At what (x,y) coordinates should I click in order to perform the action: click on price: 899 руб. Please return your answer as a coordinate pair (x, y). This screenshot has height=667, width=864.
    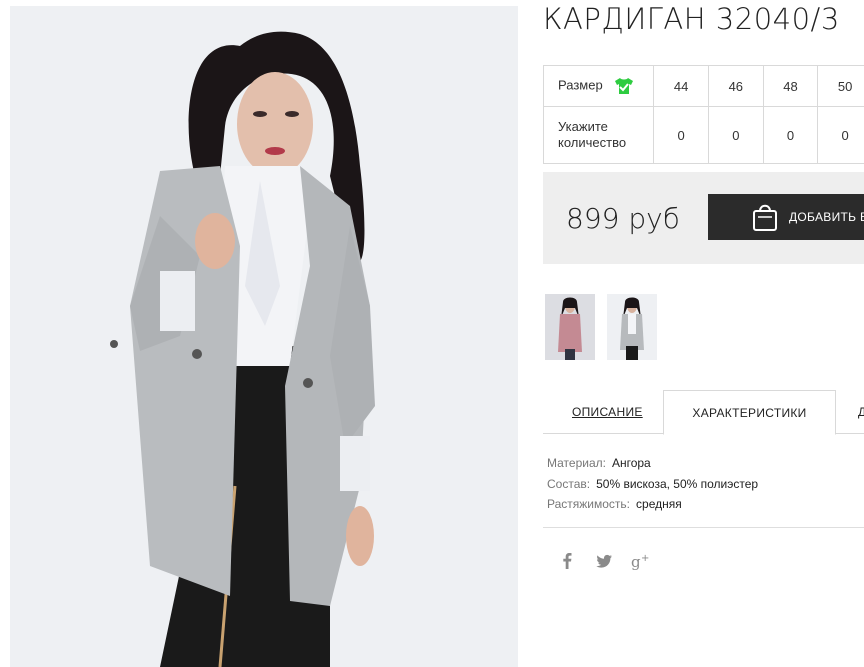
    Looking at the image, I should click on (623, 218).